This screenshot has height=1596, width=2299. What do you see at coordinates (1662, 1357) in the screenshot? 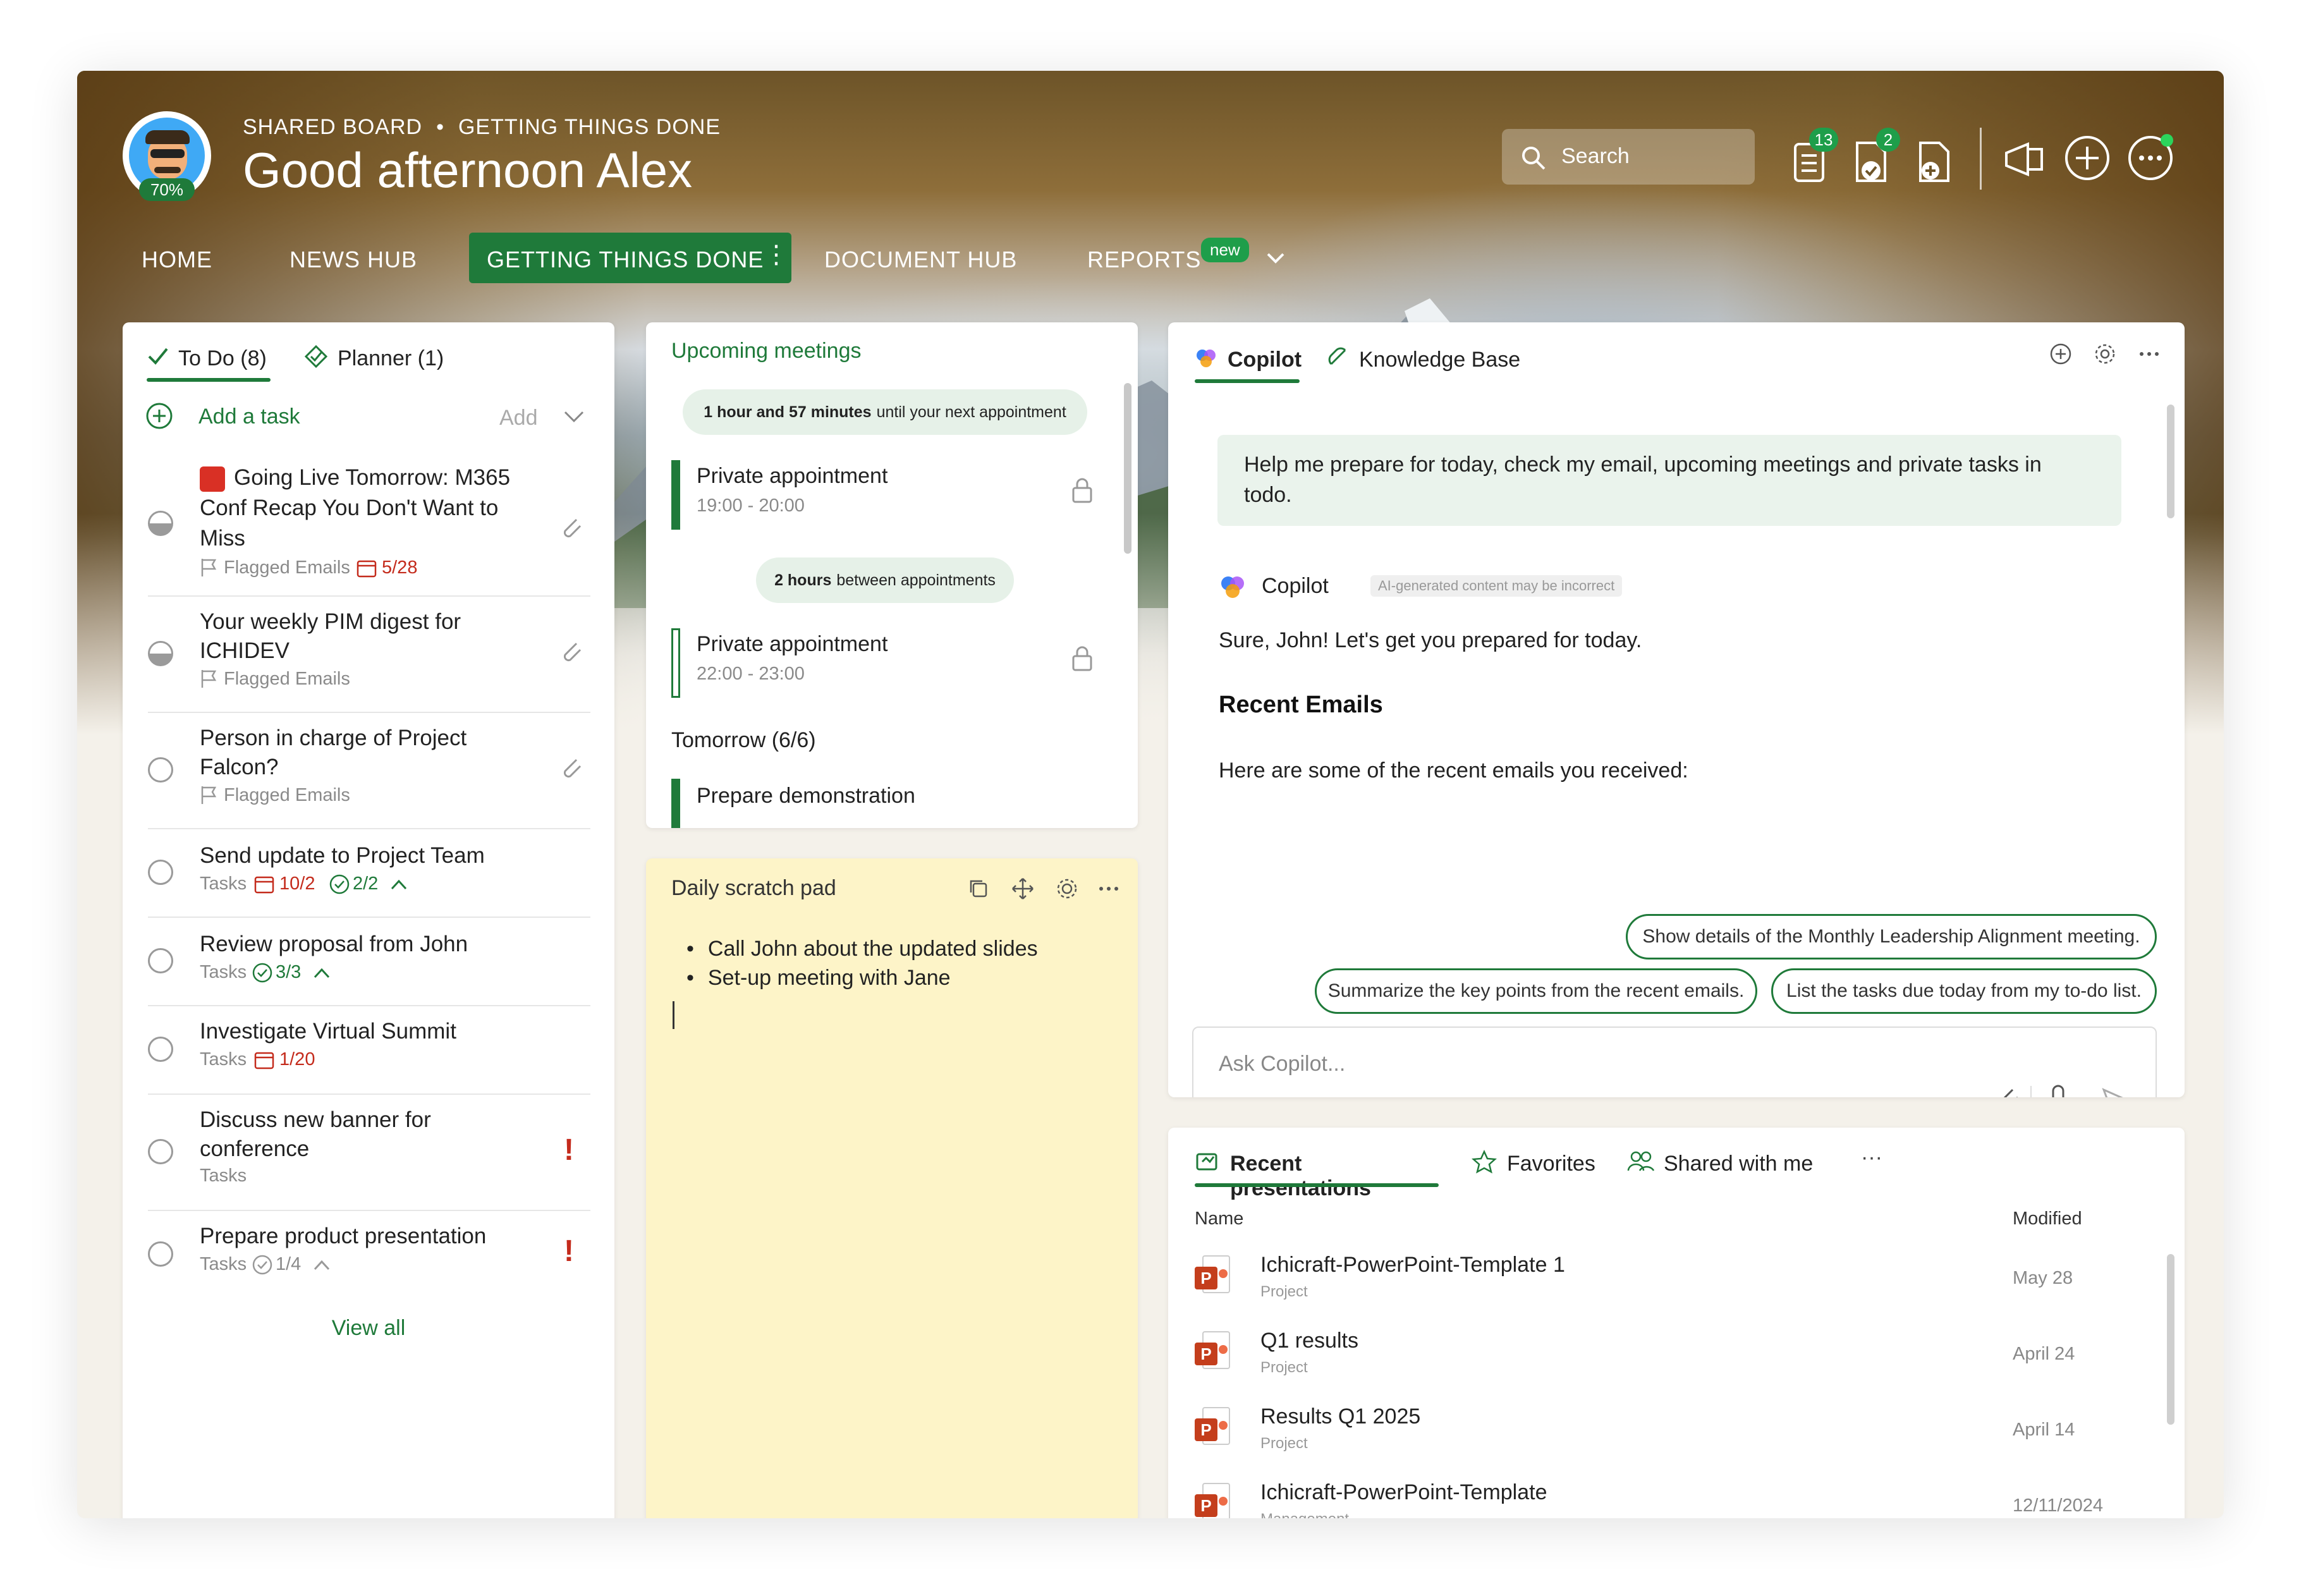
I see `file-row: P Q1 results Project April 24` at bounding box center [1662, 1357].